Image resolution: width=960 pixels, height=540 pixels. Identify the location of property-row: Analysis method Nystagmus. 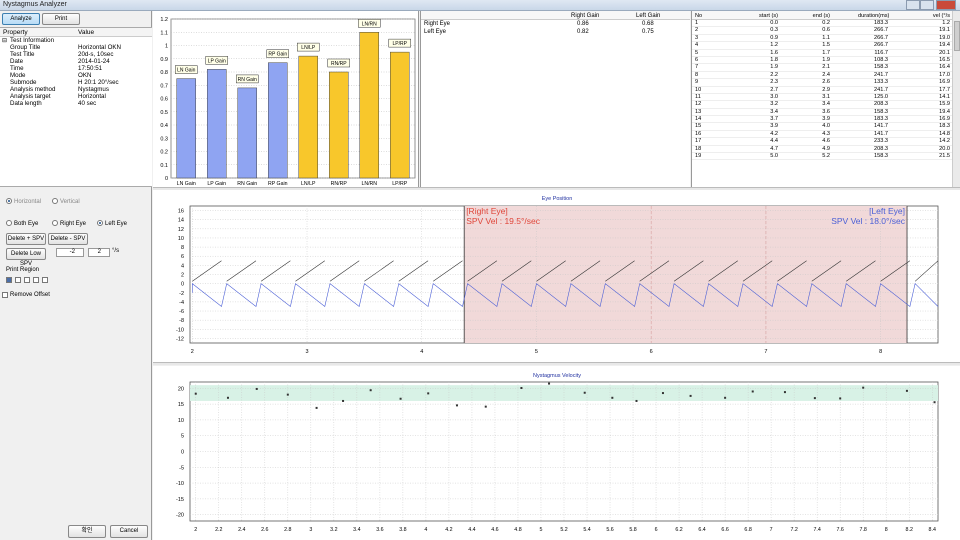
(76, 89).